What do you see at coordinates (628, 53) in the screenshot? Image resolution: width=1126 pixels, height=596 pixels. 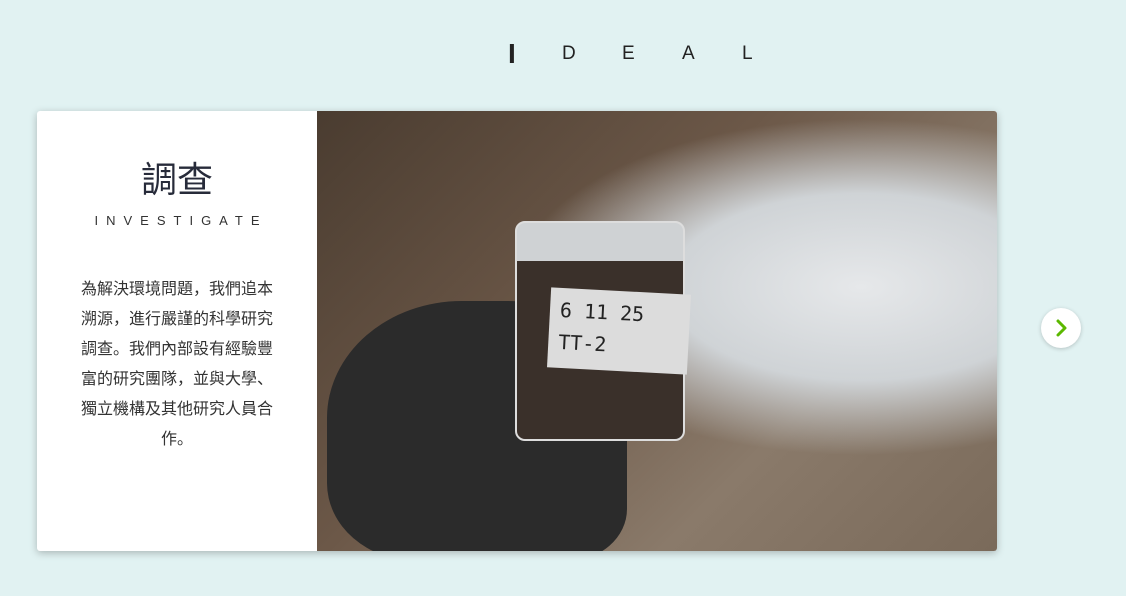 I see `title-letter: E` at bounding box center [628, 53].